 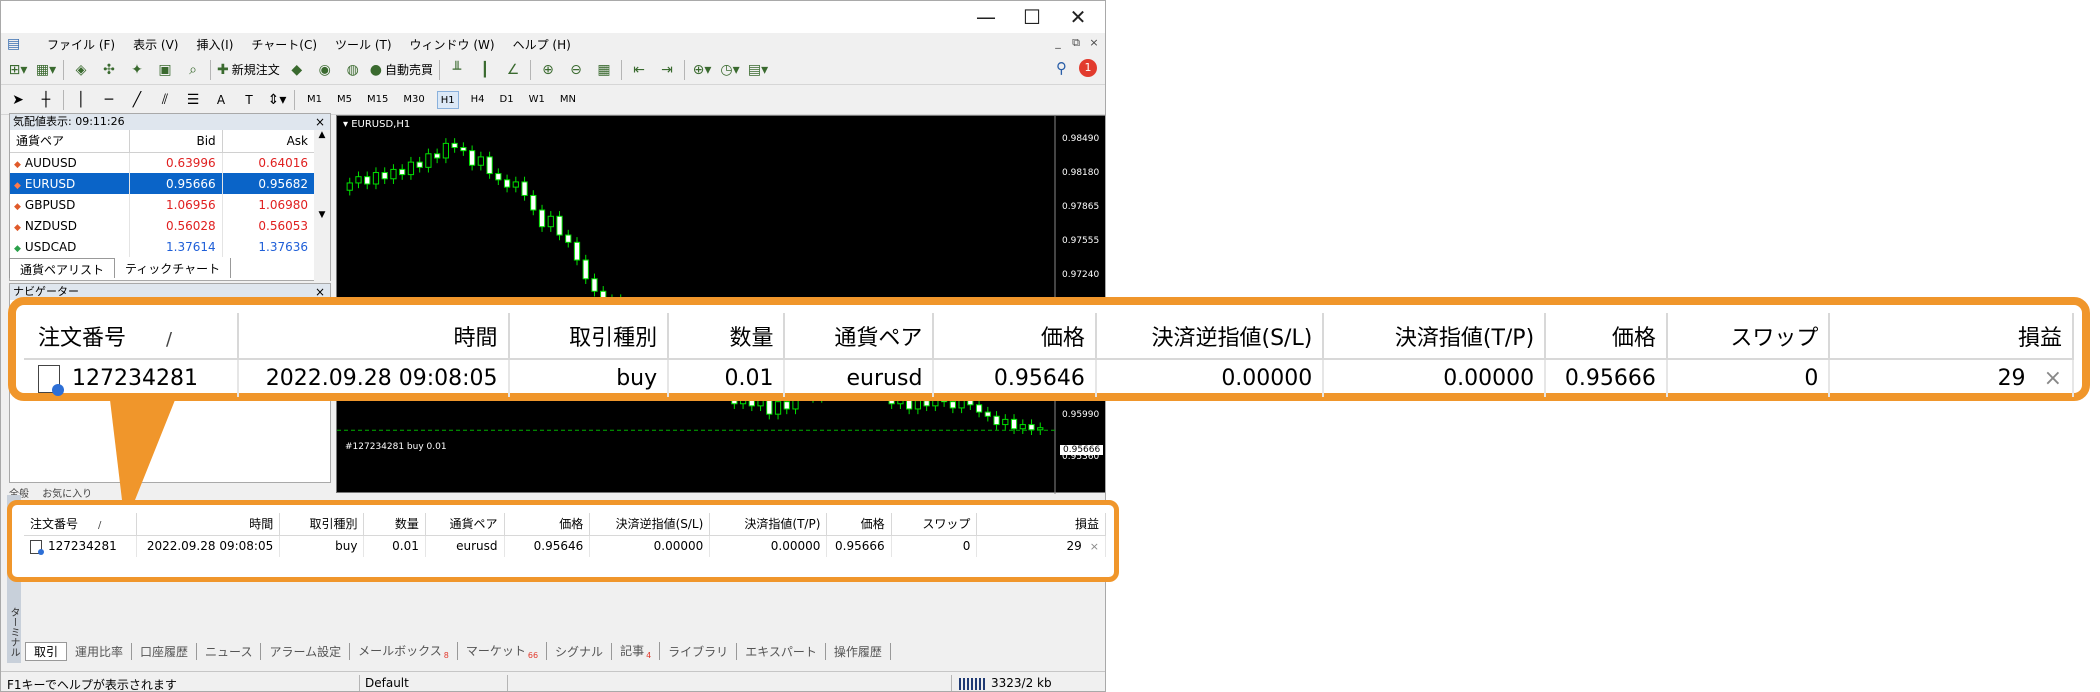 What do you see at coordinates (51, 380) in the screenshot?
I see `position-document-icon` at bounding box center [51, 380].